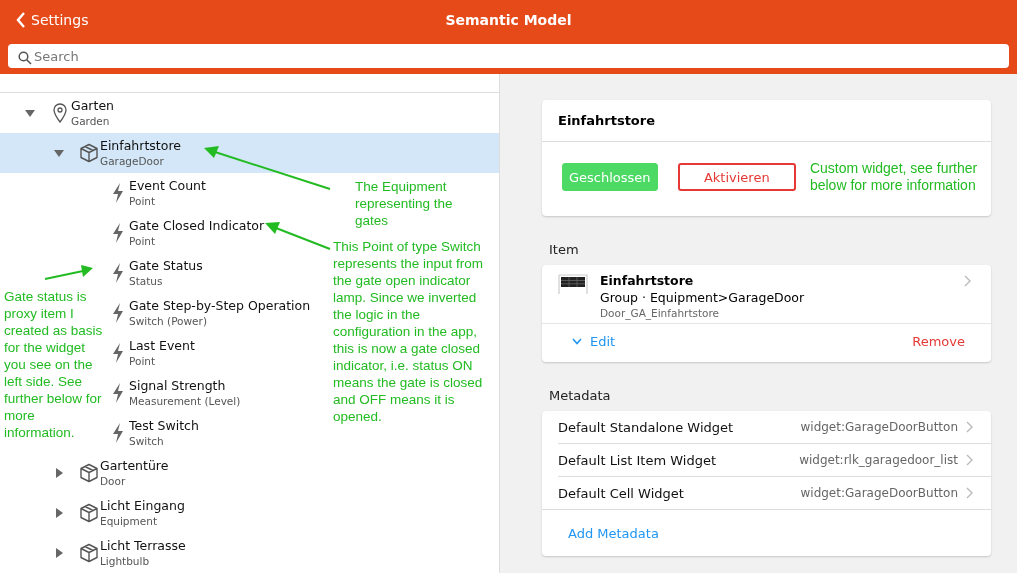 The height and width of the screenshot is (573, 1017). I want to click on item-label: Test Switch, so click(164, 425).